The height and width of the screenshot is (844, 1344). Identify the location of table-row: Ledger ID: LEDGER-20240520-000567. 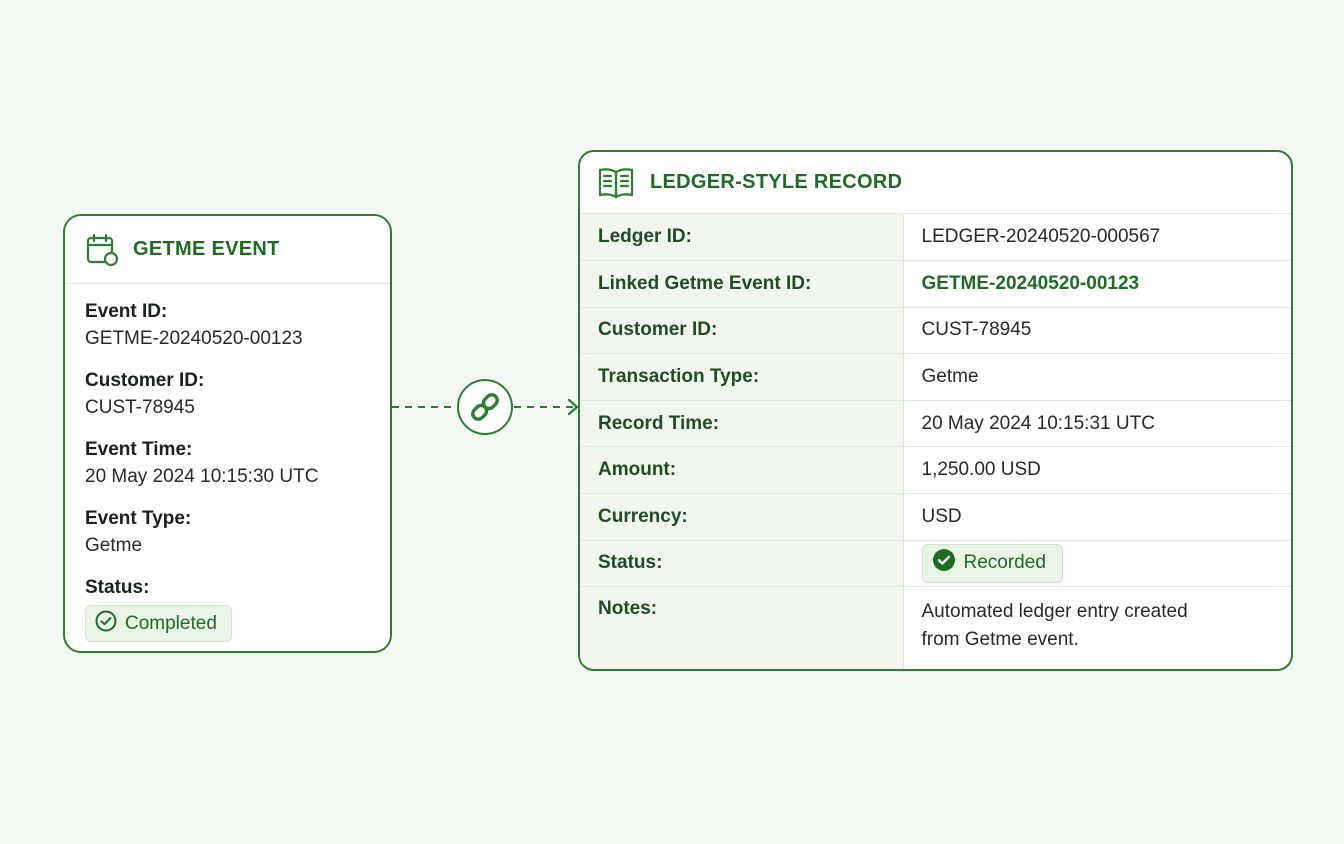
(935, 238).